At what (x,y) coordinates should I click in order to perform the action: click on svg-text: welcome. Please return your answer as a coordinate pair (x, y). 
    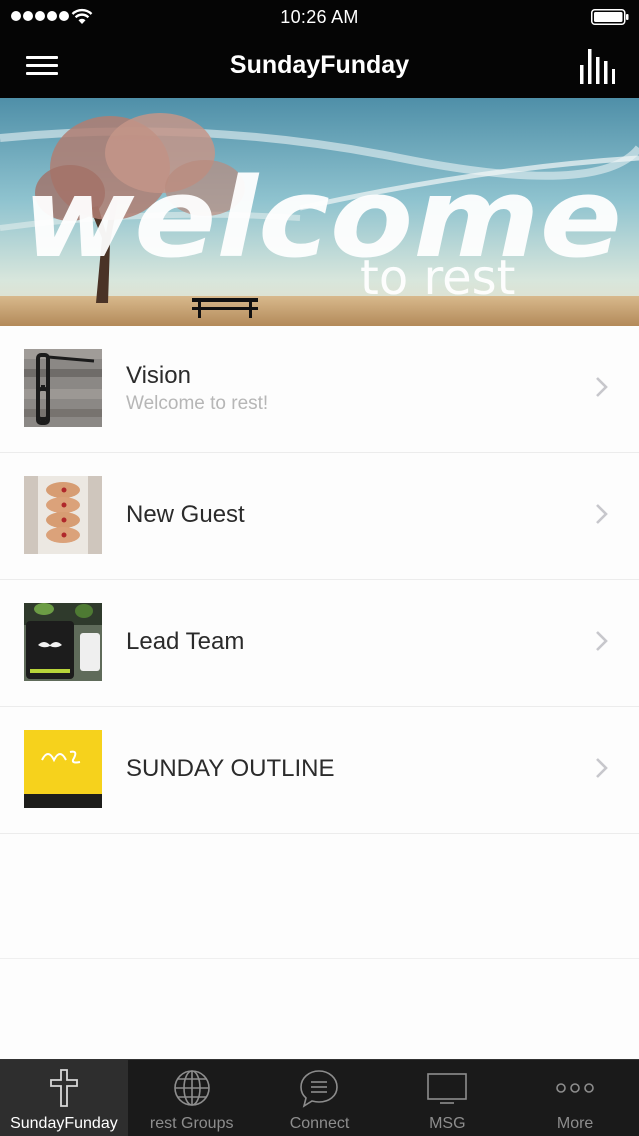
    Looking at the image, I should click on (322, 218).